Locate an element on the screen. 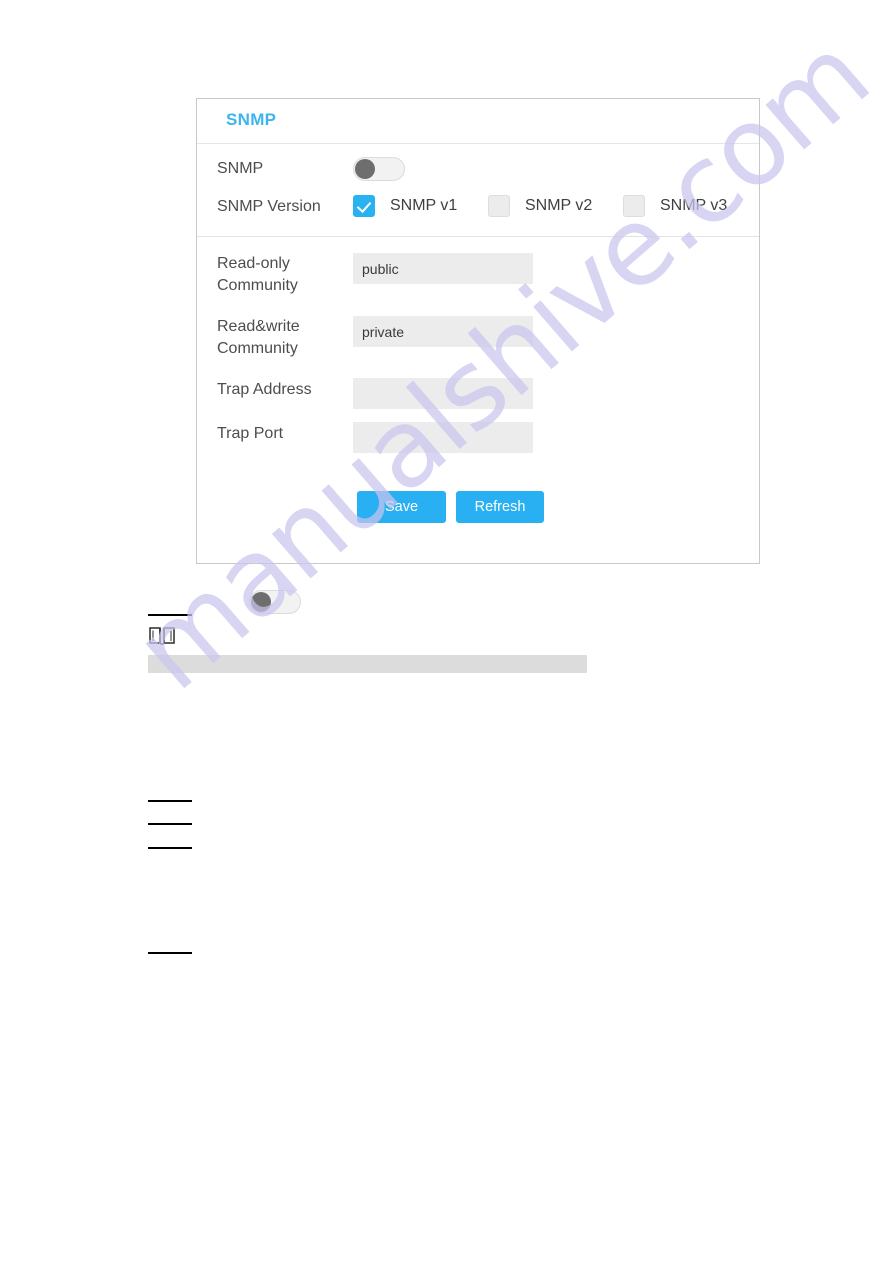 This screenshot has height=1263, width=893. refresh-button: Refresh is located at coordinates (500, 507).